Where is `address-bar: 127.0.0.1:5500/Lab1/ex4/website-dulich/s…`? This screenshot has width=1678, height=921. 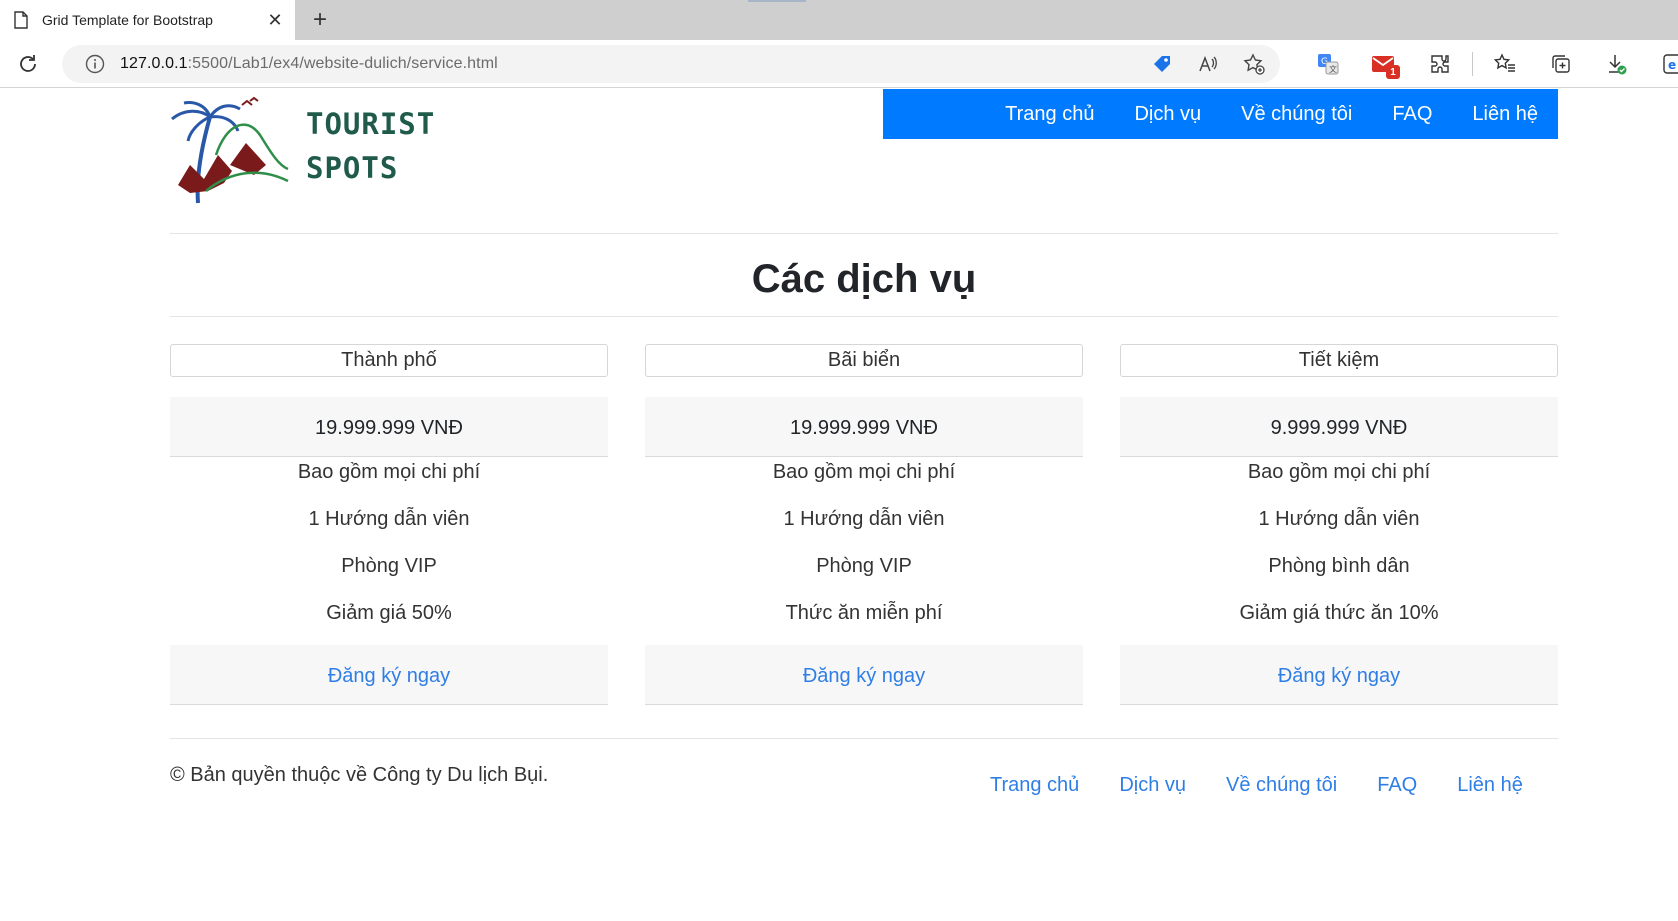
address-bar: 127.0.0.1:5500/Lab1/ex4/website-dulich/s… is located at coordinates (671, 64).